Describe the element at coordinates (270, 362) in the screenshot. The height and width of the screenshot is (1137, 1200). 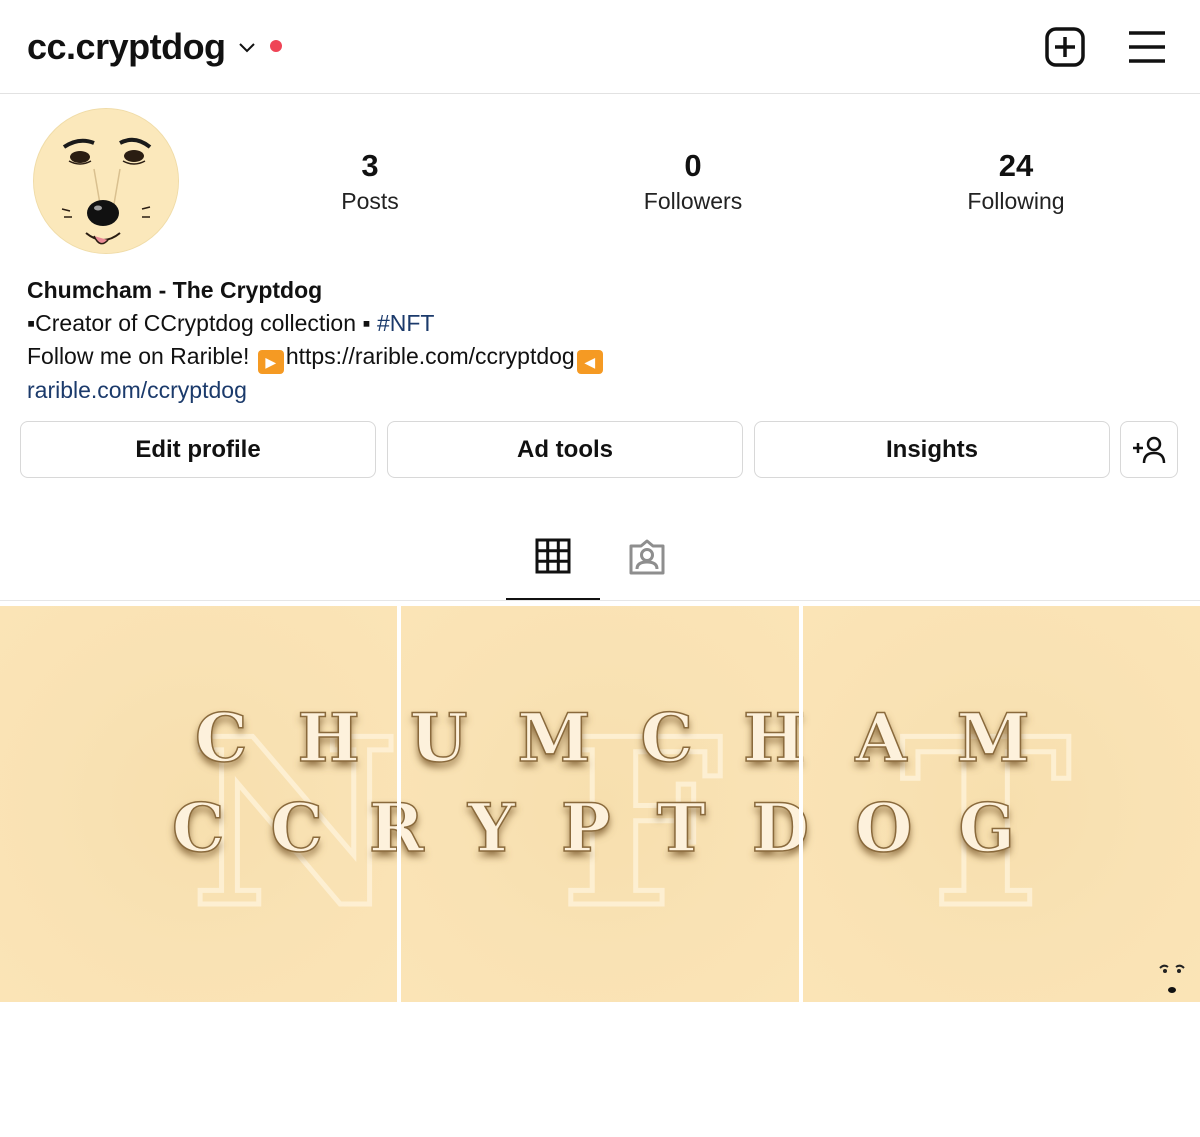
I see `play-button-emoji-icon: ▶` at that location.